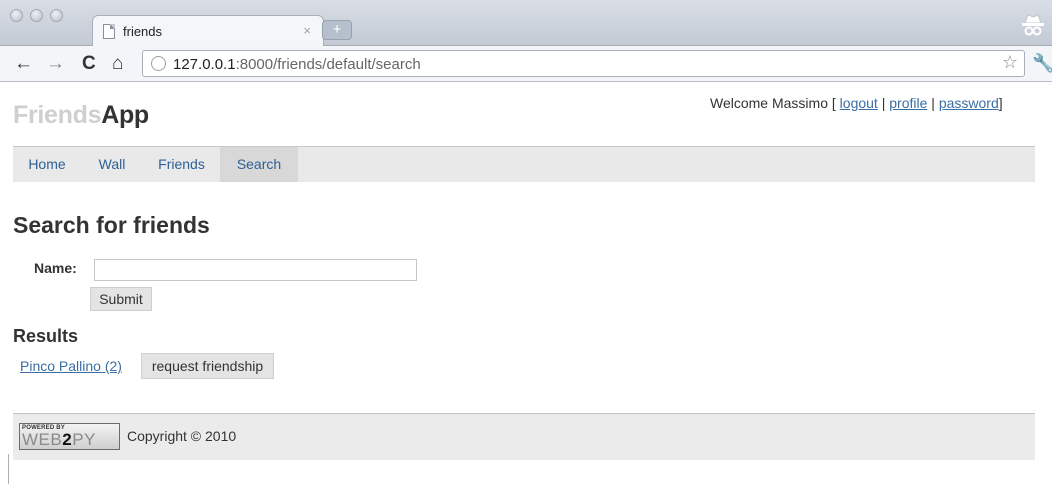 The image size is (1052, 484). What do you see at coordinates (337, 30) in the screenshot?
I see `new-tab-icon: +` at bounding box center [337, 30].